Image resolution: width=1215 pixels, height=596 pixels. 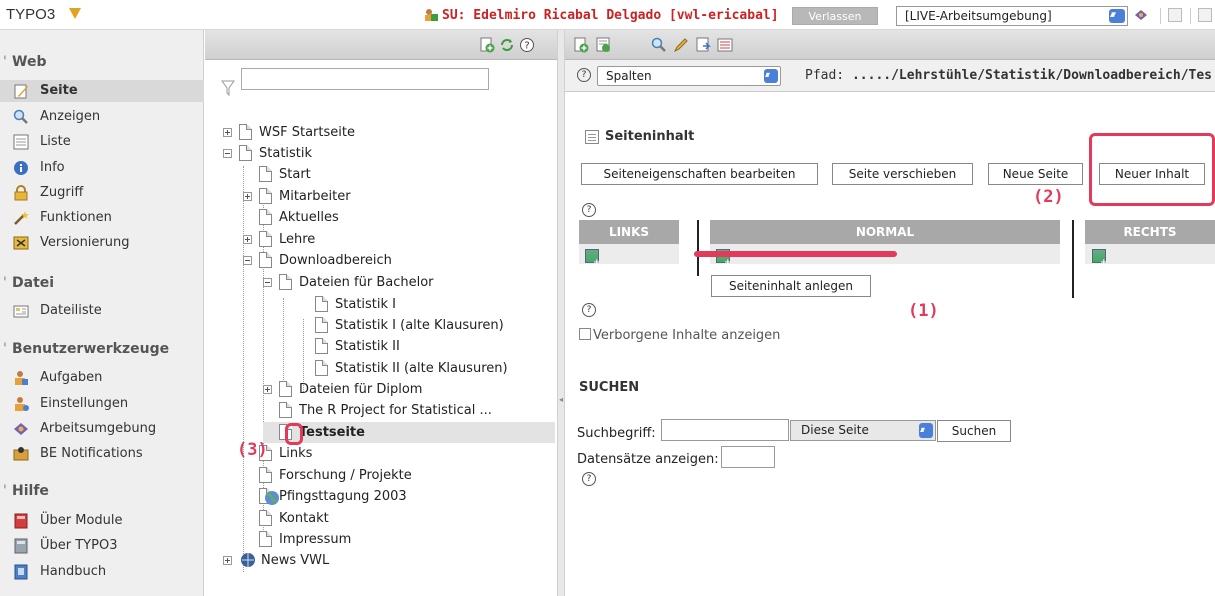 What do you see at coordinates (926, 429) in the screenshot?
I see `select-arrow-icon` at bounding box center [926, 429].